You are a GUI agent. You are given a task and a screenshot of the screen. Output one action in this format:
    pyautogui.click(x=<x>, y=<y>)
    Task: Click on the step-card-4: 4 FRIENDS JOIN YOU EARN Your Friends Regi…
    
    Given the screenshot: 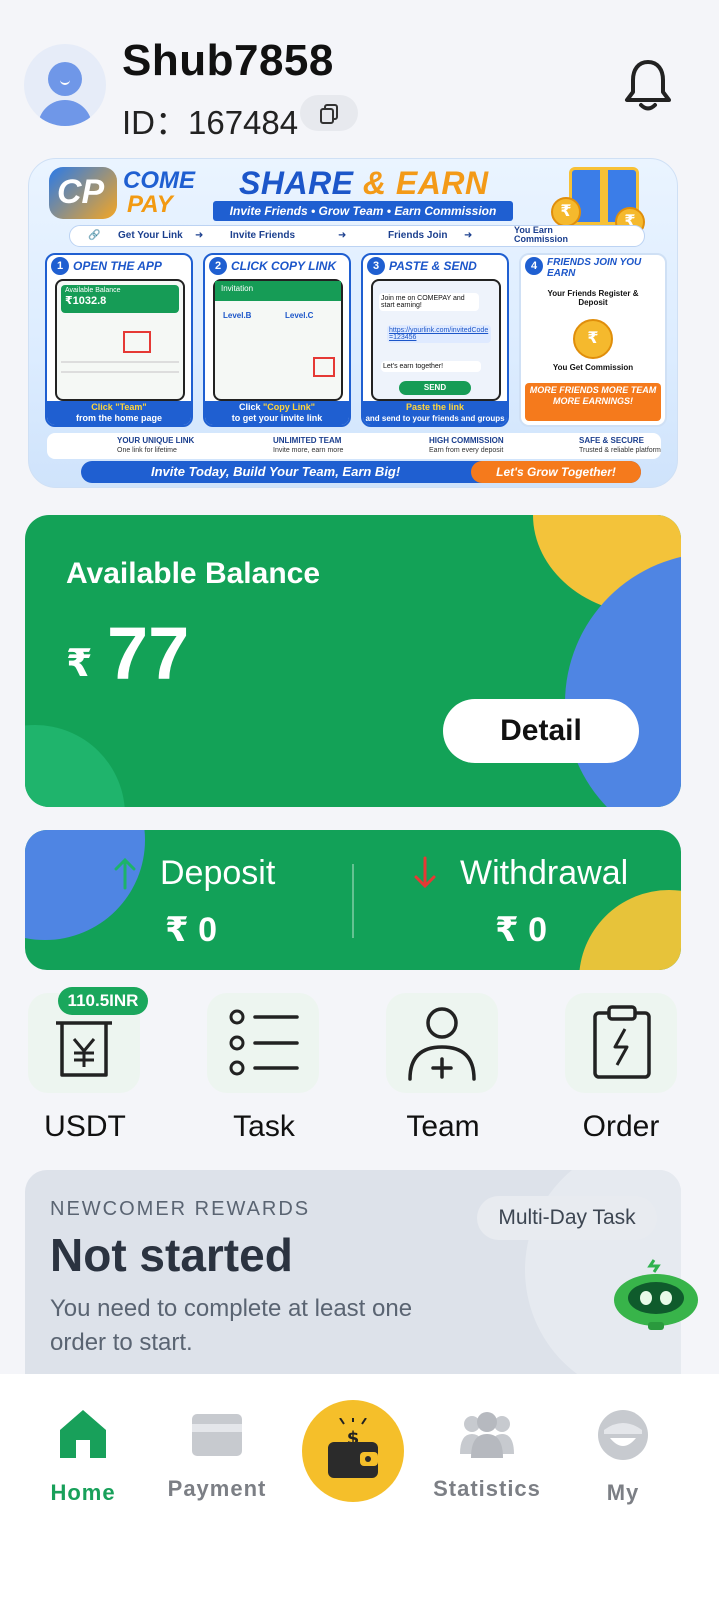 What is the action you would take?
    pyautogui.click(x=593, y=340)
    